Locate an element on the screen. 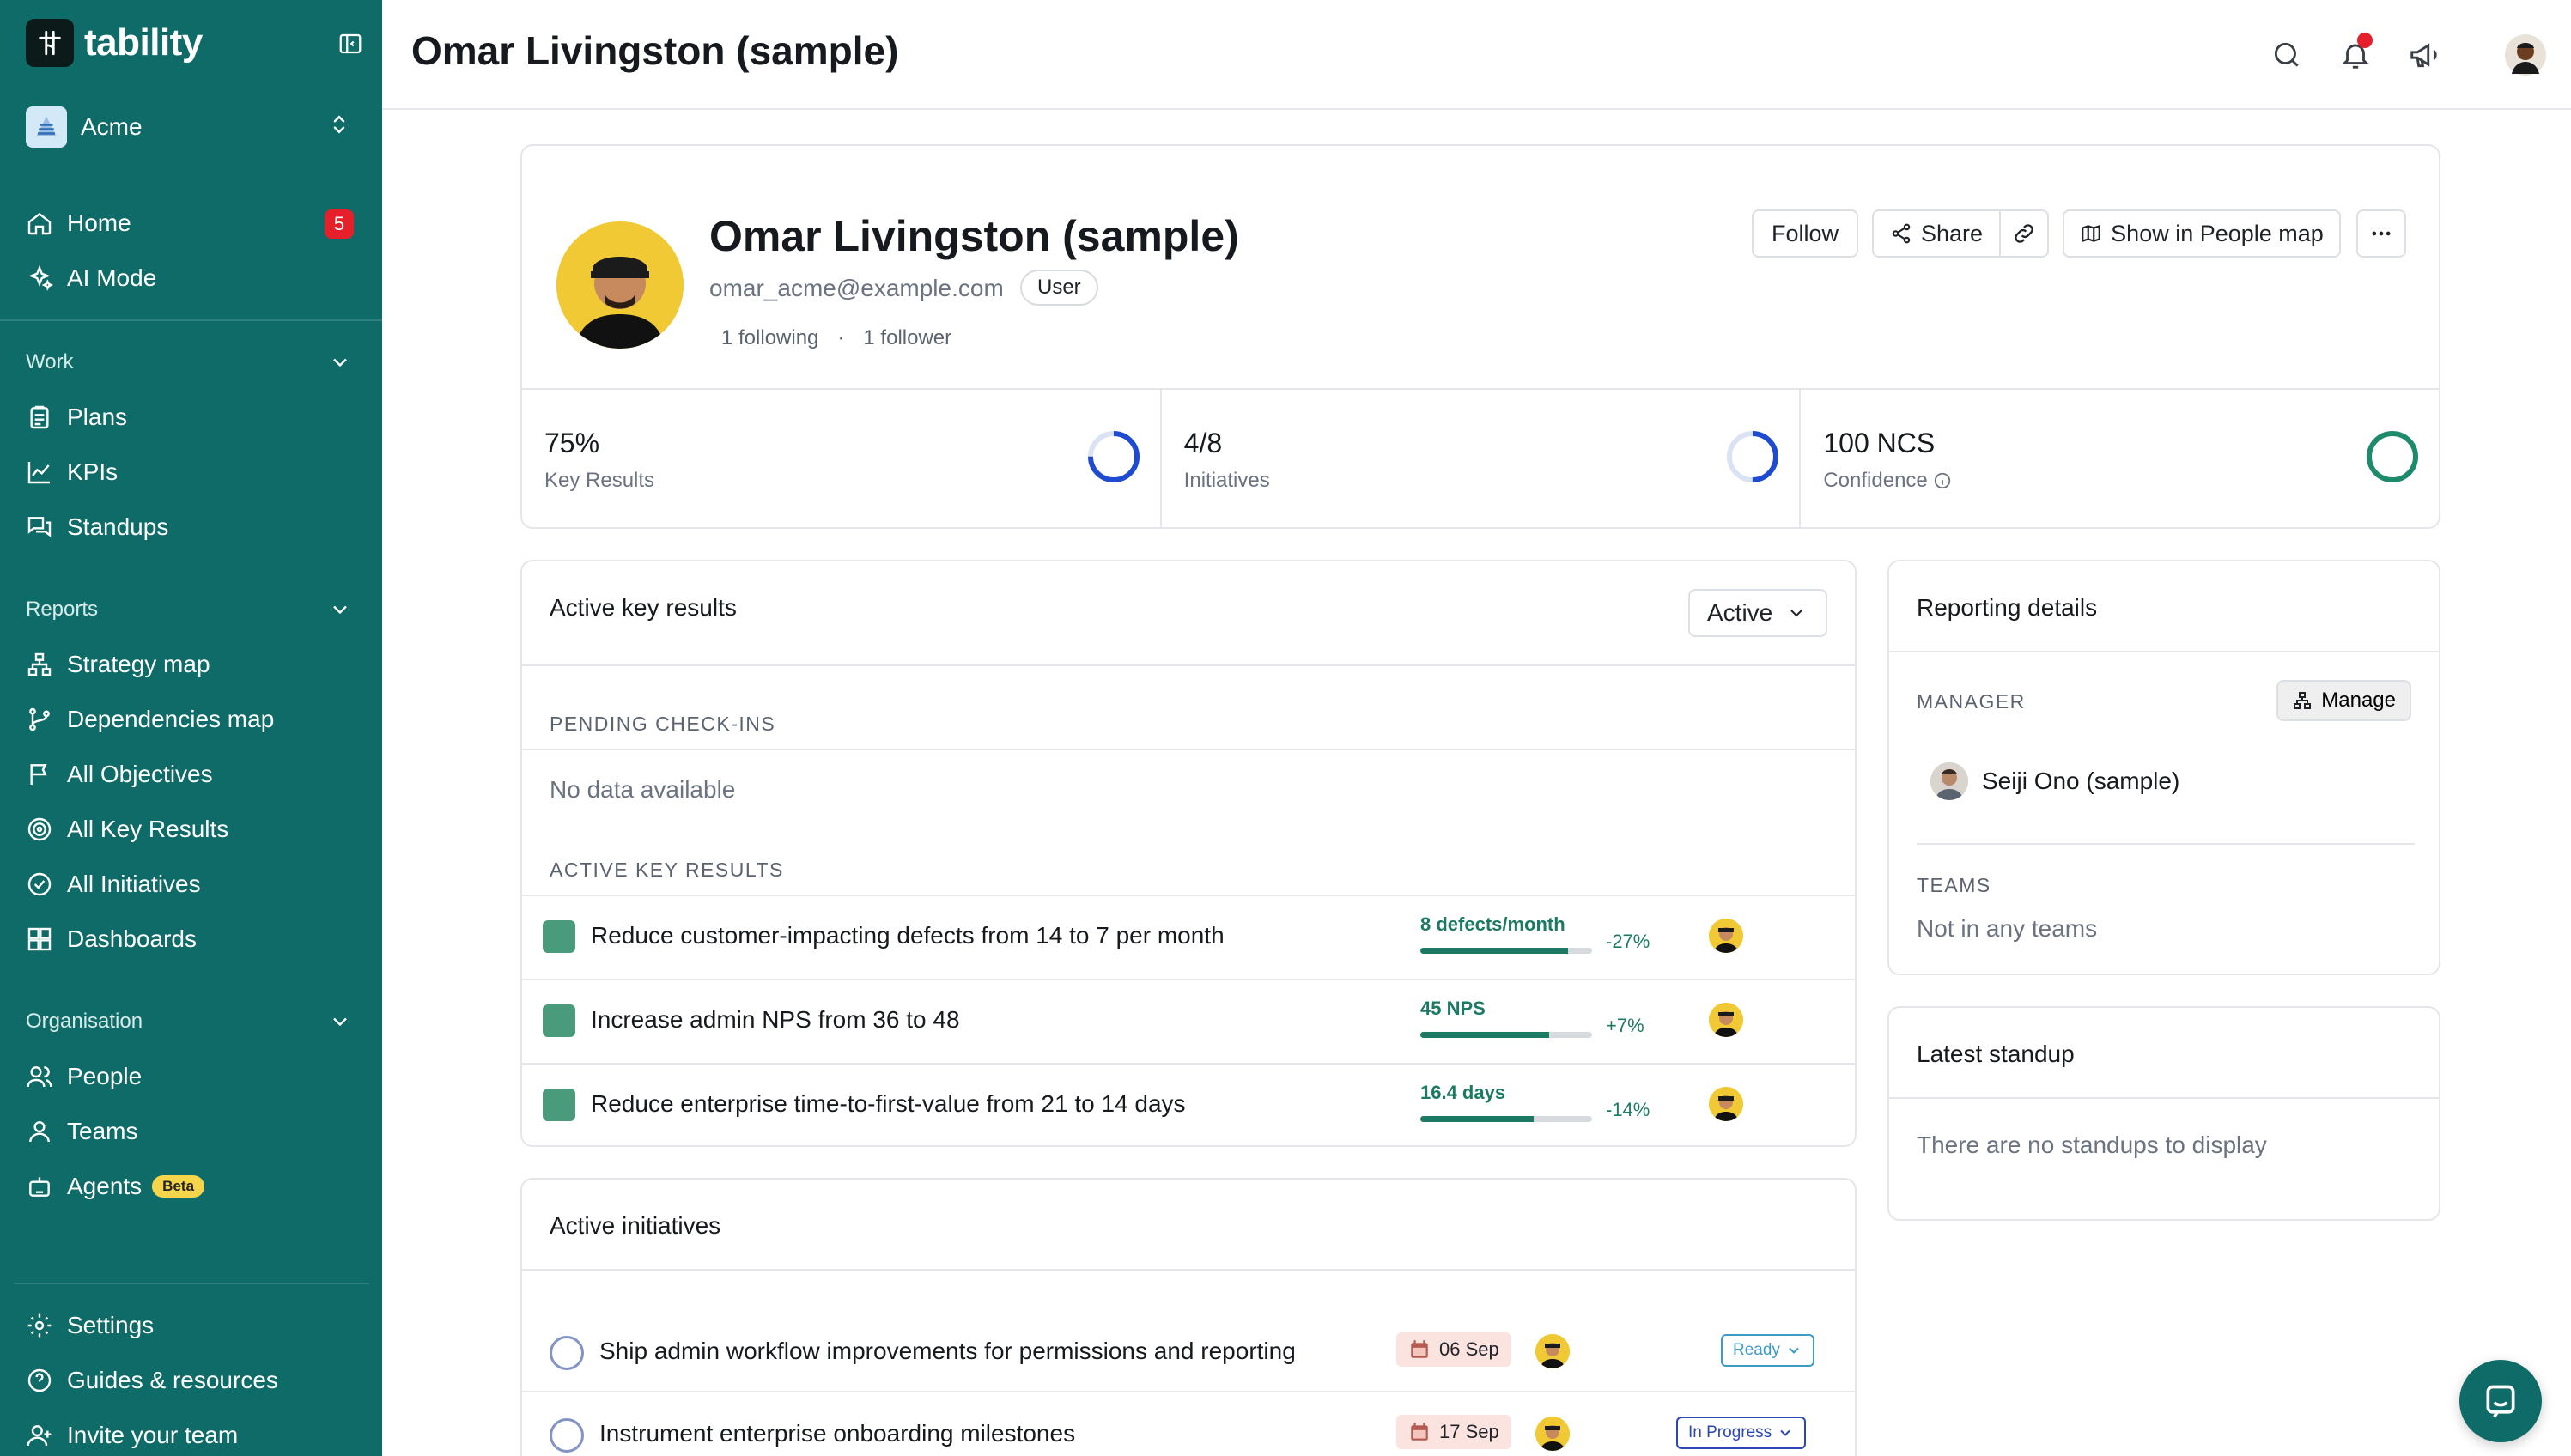  profile-email: omar_acme@example.com is located at coordinates (856, 288).